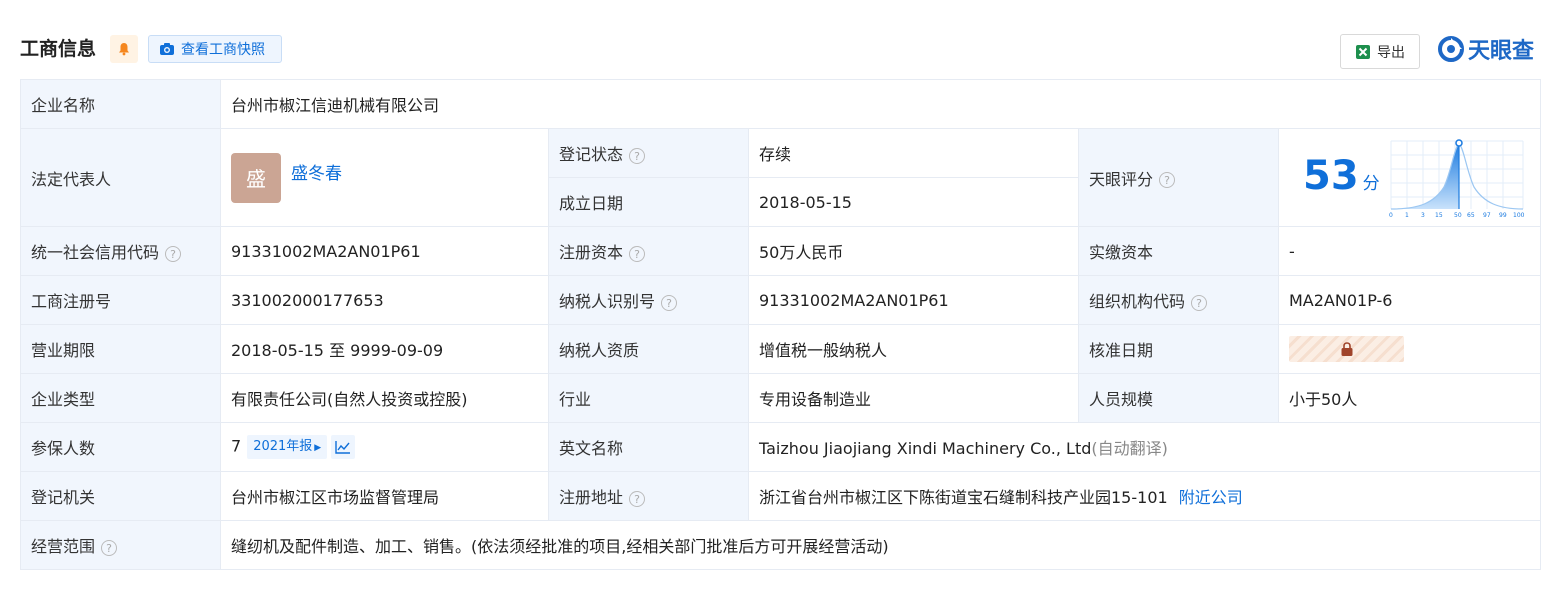  Describe the element at coordinates (58, 49) in the screenshot. I see `section-title: 工商信息` at that location.